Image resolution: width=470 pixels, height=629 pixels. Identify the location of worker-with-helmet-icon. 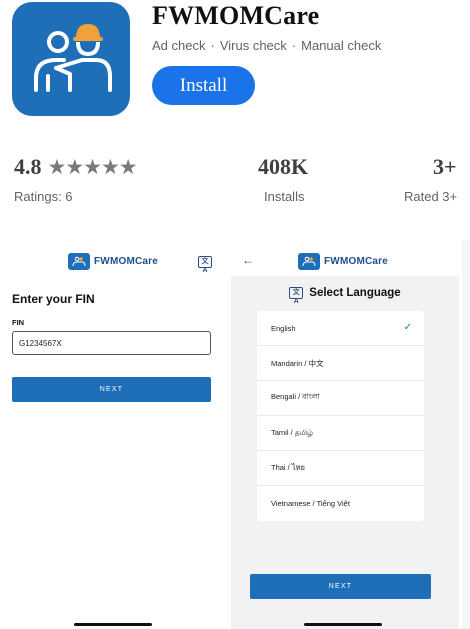
(73, 58).